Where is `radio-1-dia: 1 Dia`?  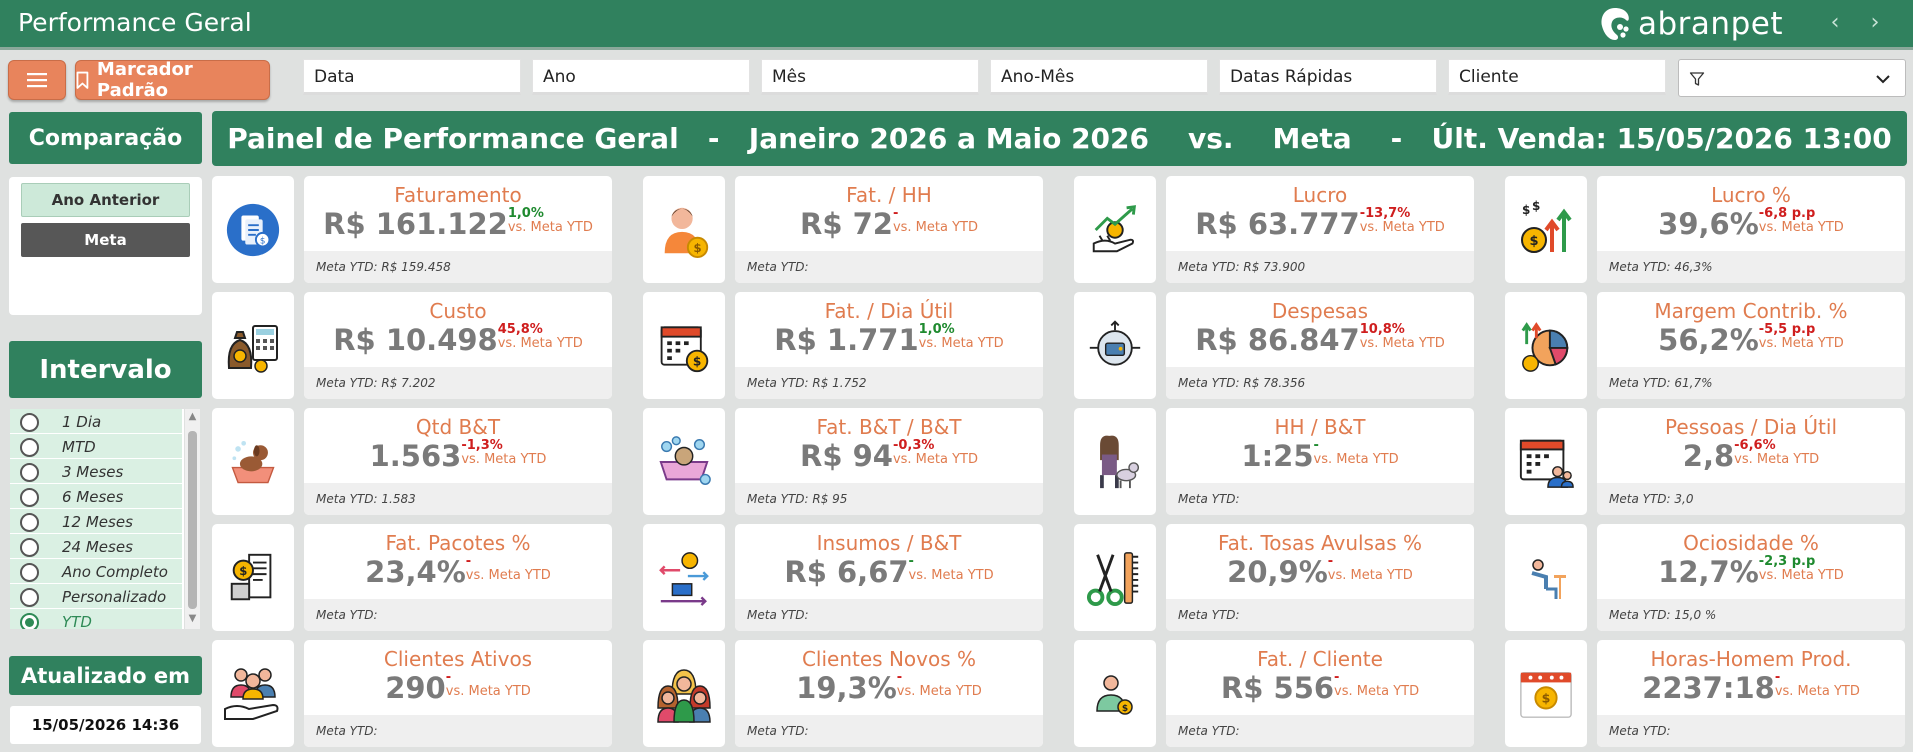
radio-1-dia: 1 Dia is located at coordinates (96, 421).